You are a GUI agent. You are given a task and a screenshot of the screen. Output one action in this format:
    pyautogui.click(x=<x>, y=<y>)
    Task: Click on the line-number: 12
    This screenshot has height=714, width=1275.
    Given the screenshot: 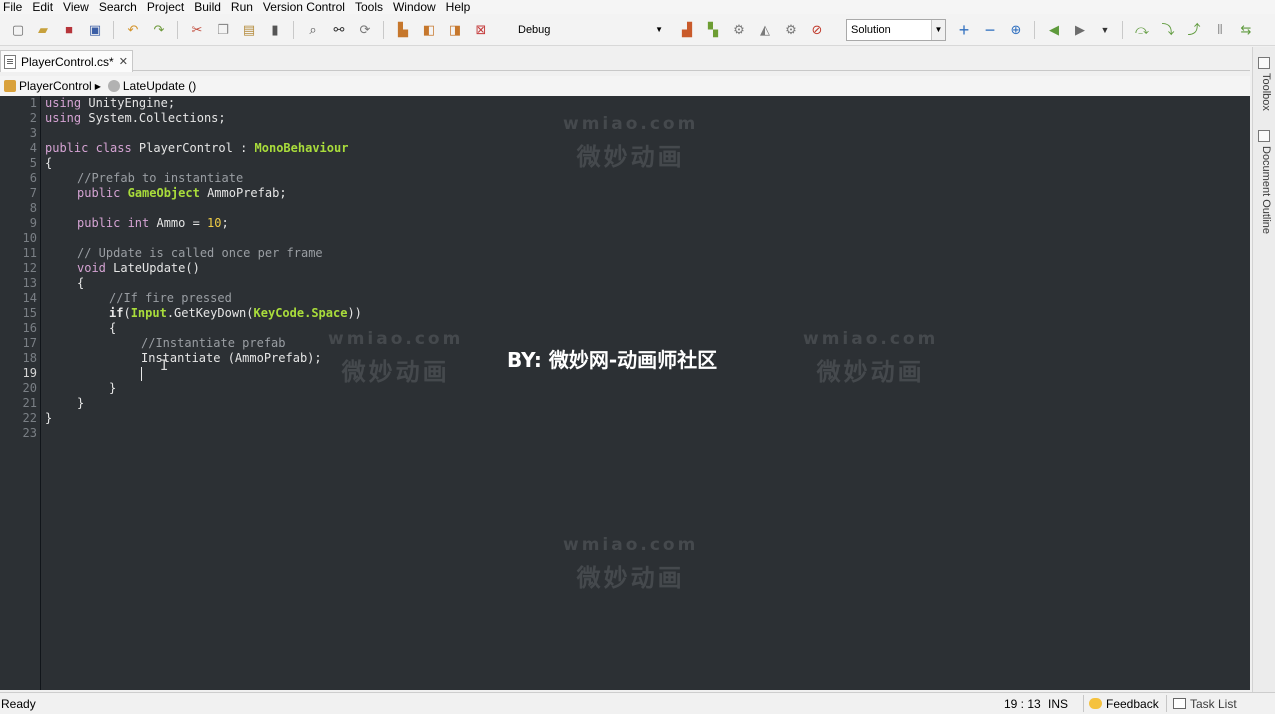 What is the action you would take?
    pyautogui.click(x=29, y=268)
    